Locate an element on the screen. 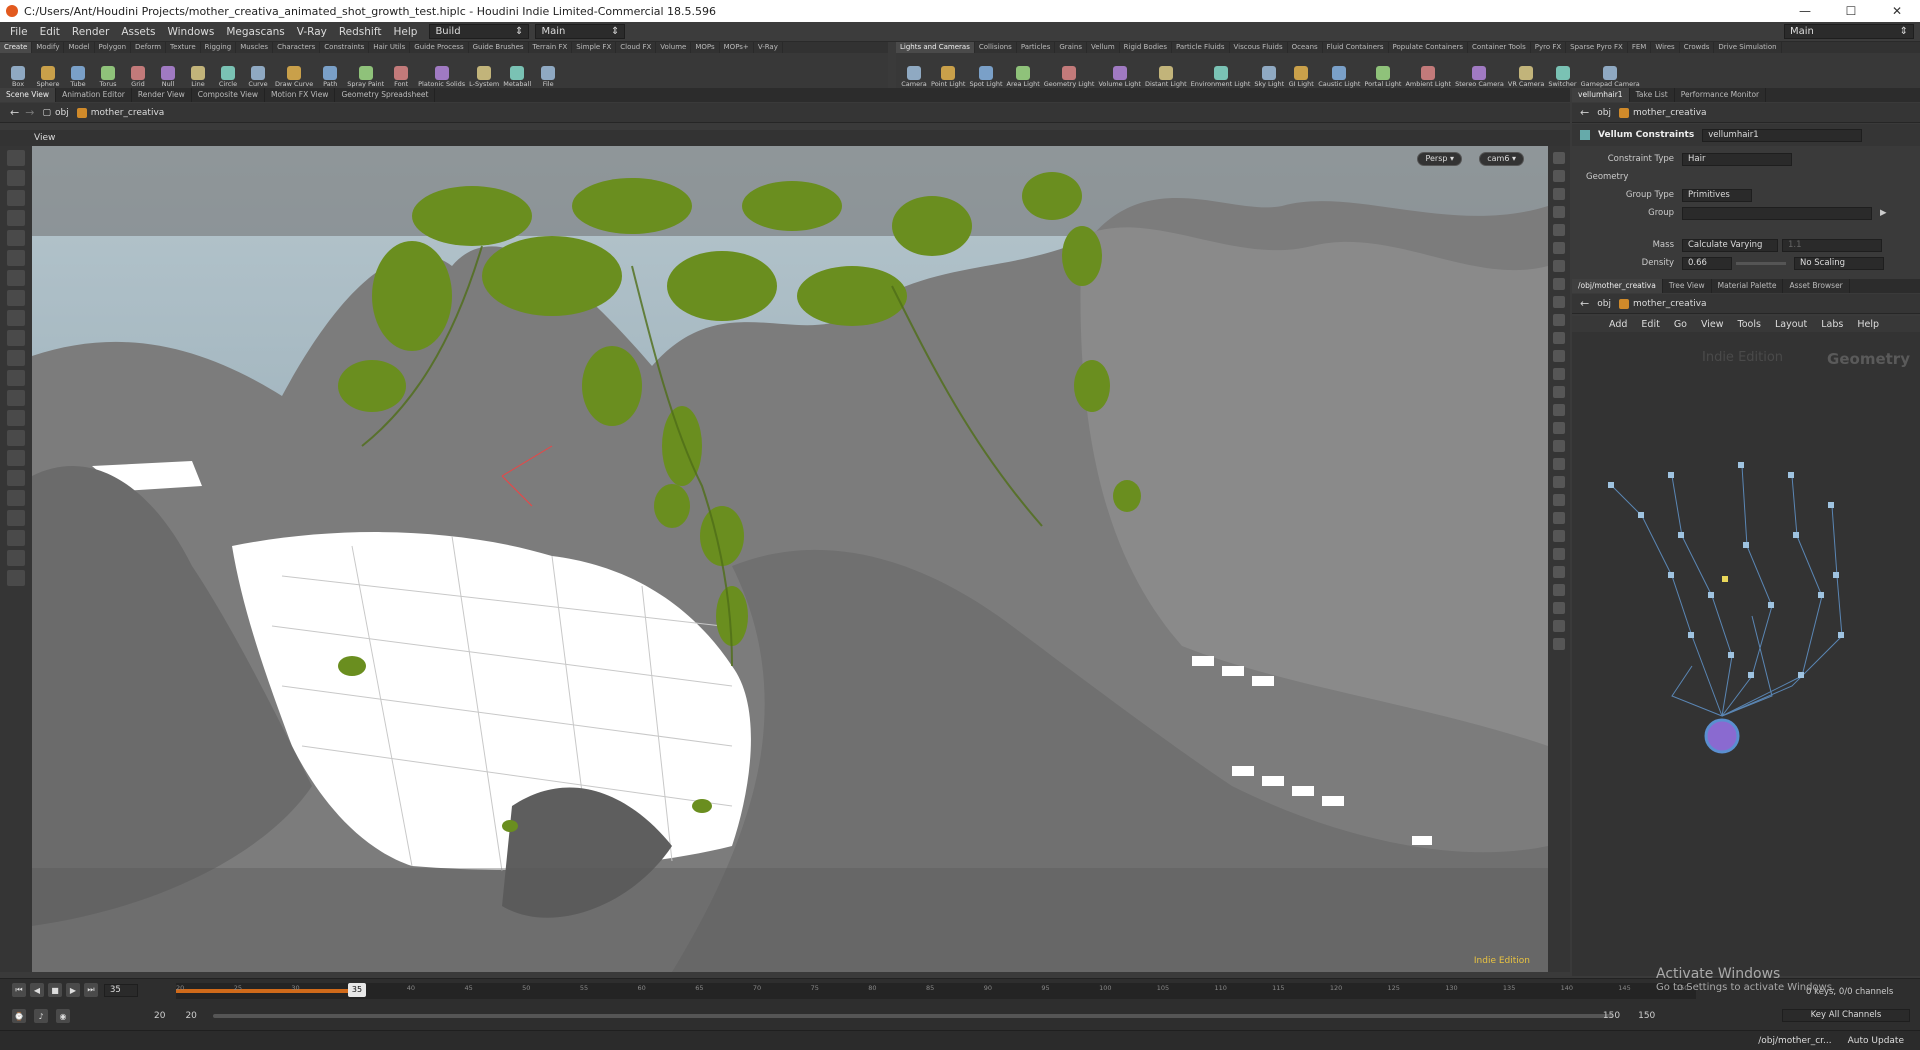  tool-geometry-light: Geometry Light is located at coordinates (1069, 77).